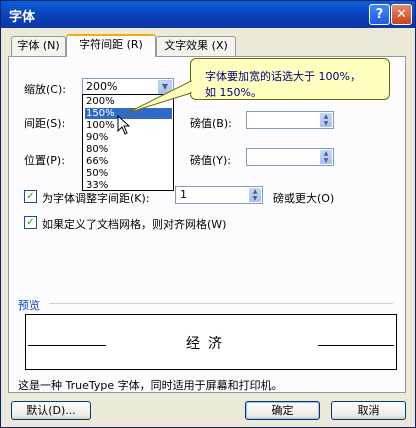 This screenshot has height=428, width=416. Describe the element at coordinates (111, 45) in the screenshot. I see `tab-character-spacing: 字符间距 (R)` at that location.